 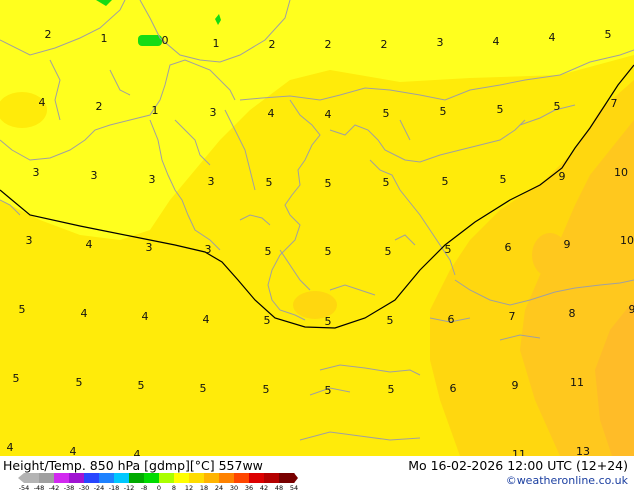 I want to click on value-label: 8, so click(x=572, y=313).